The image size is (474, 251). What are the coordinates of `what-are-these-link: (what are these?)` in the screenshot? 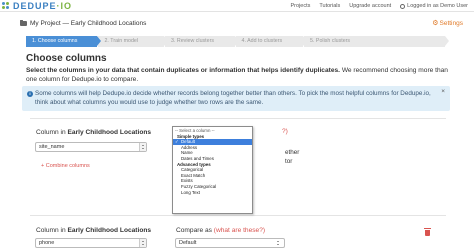 It's located at (239, 230).